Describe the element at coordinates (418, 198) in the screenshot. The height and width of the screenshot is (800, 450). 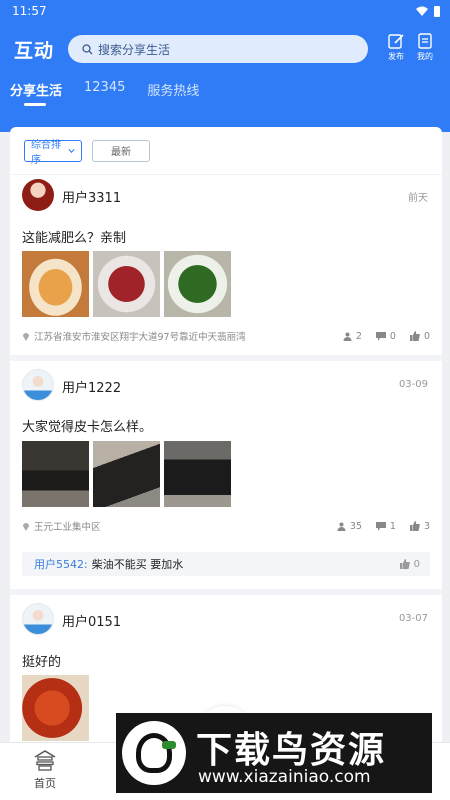
I see `post-date: 前天` at that location.